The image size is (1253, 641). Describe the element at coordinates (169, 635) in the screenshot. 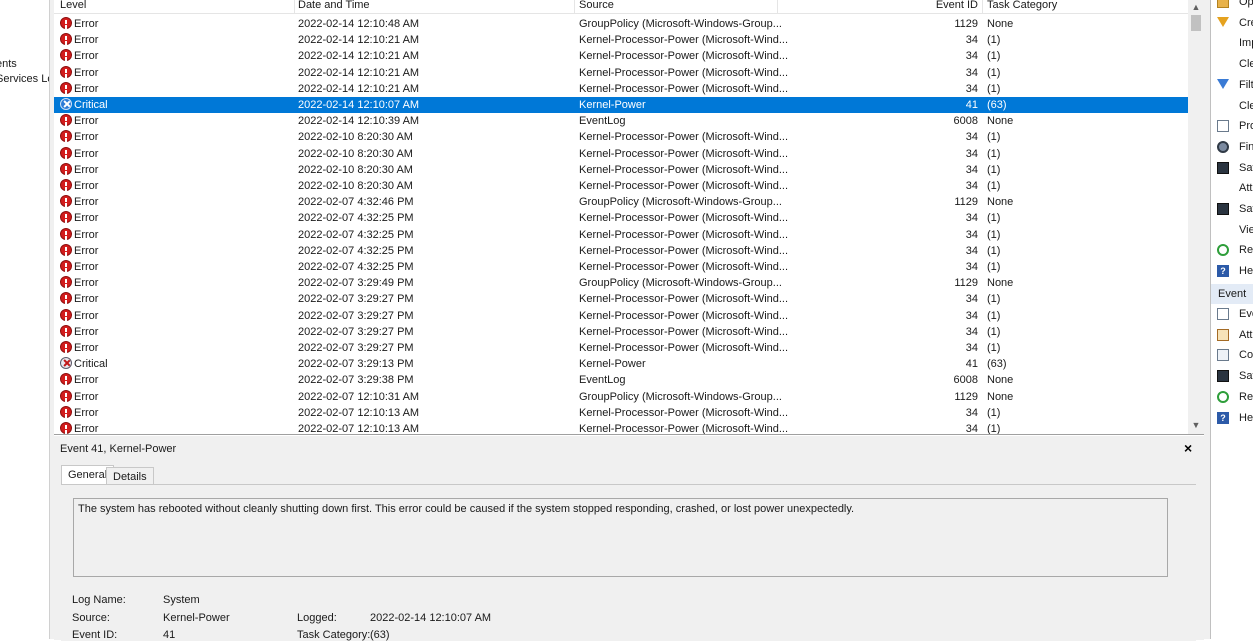

I see `event-id-value: 41` at that location.